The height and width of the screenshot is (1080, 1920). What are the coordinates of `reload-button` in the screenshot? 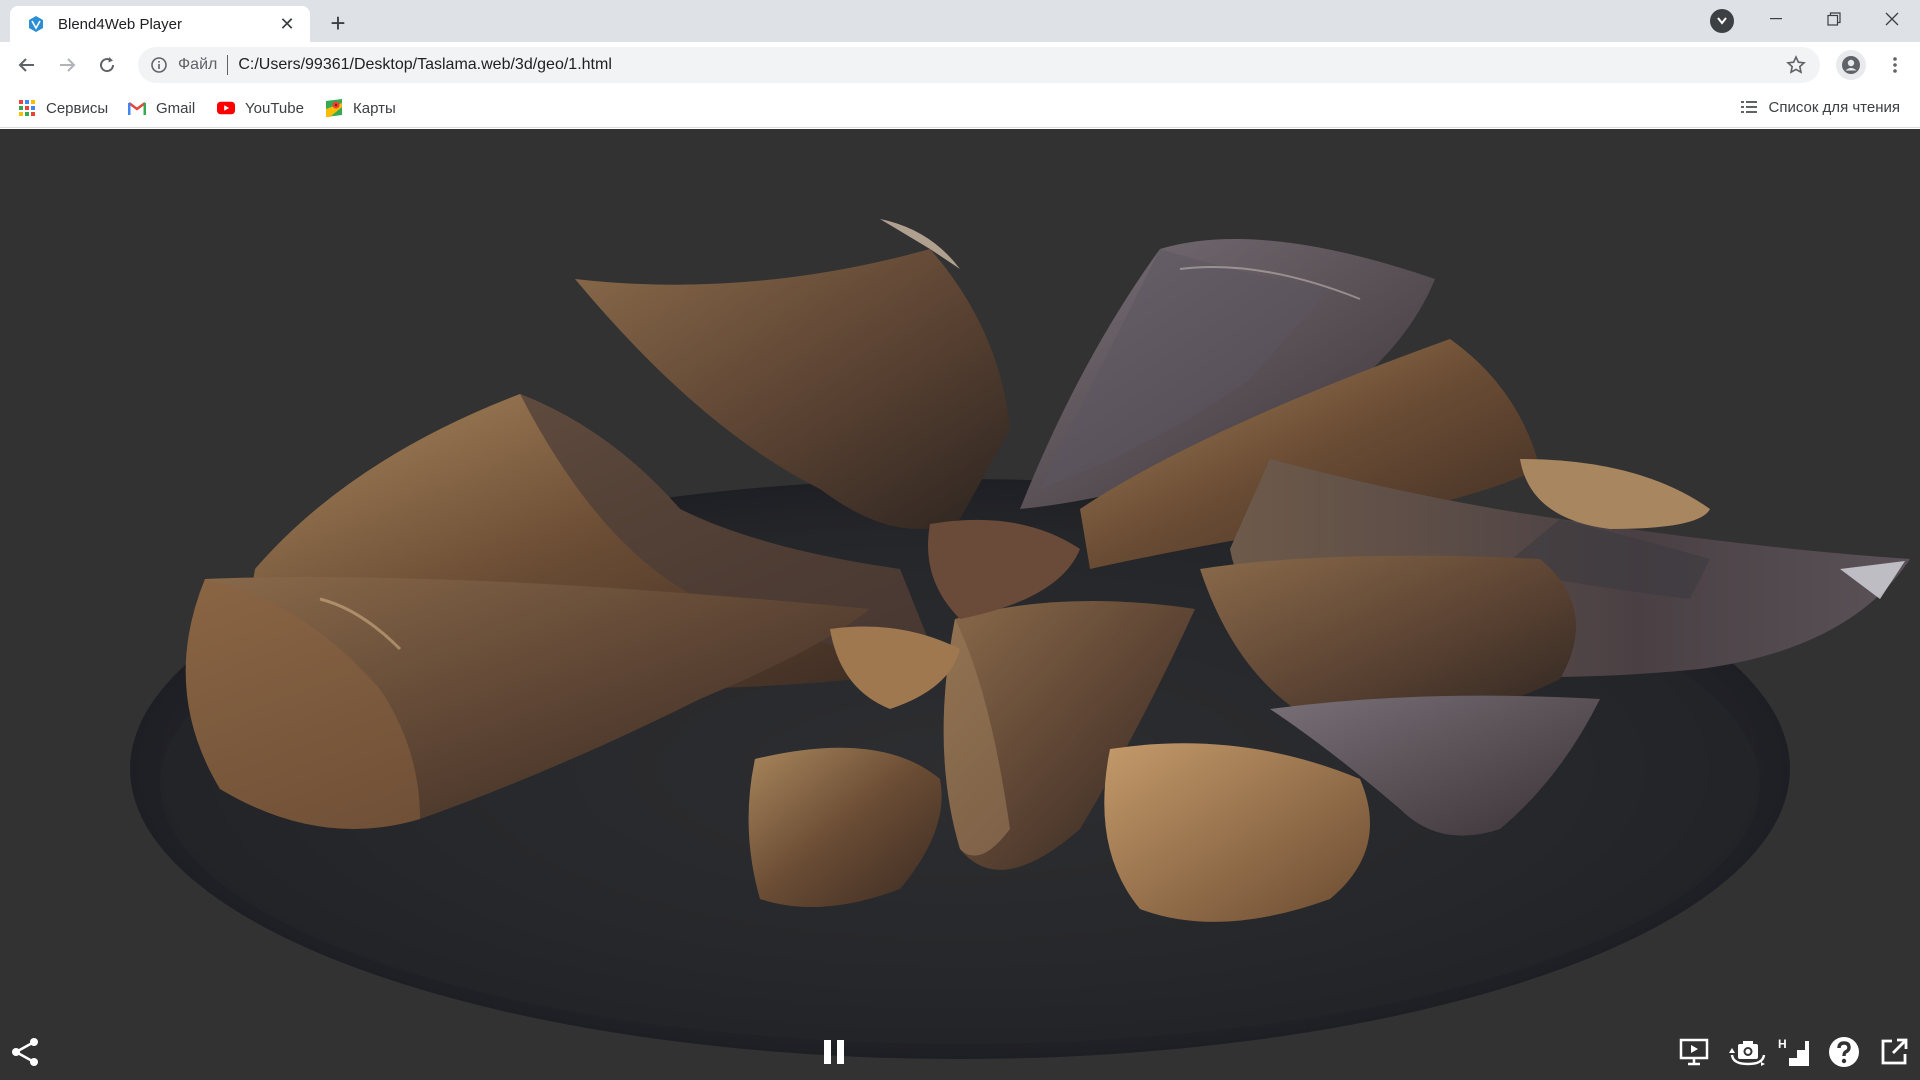 It's located at (107, 65).